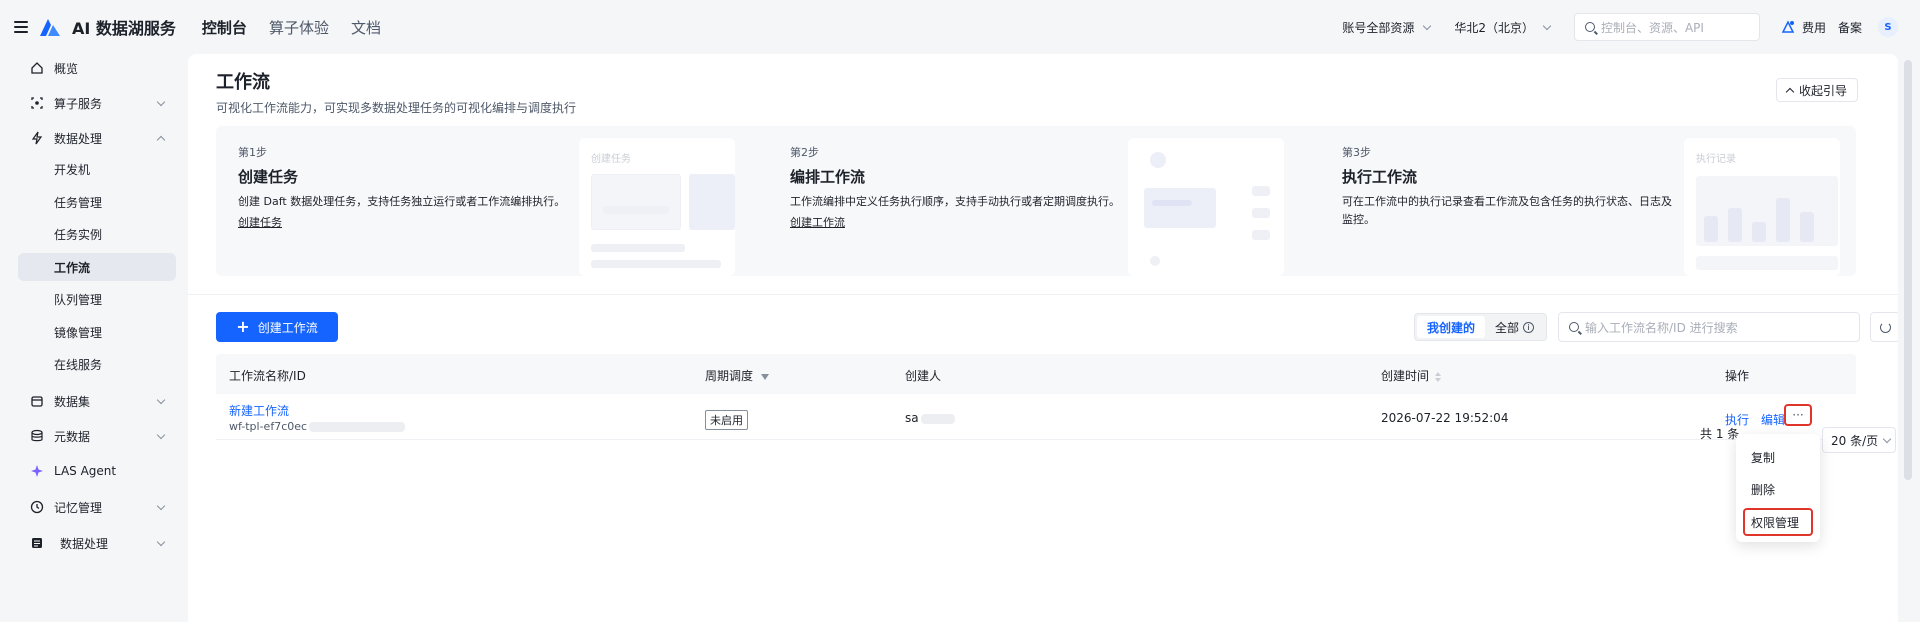 The width and height of the screenshot is (1920, 622). What do you see at coordinates (1814, 27) in the screenshot?
I see `fee-link: 费用` at bounding box center [1814, 27].